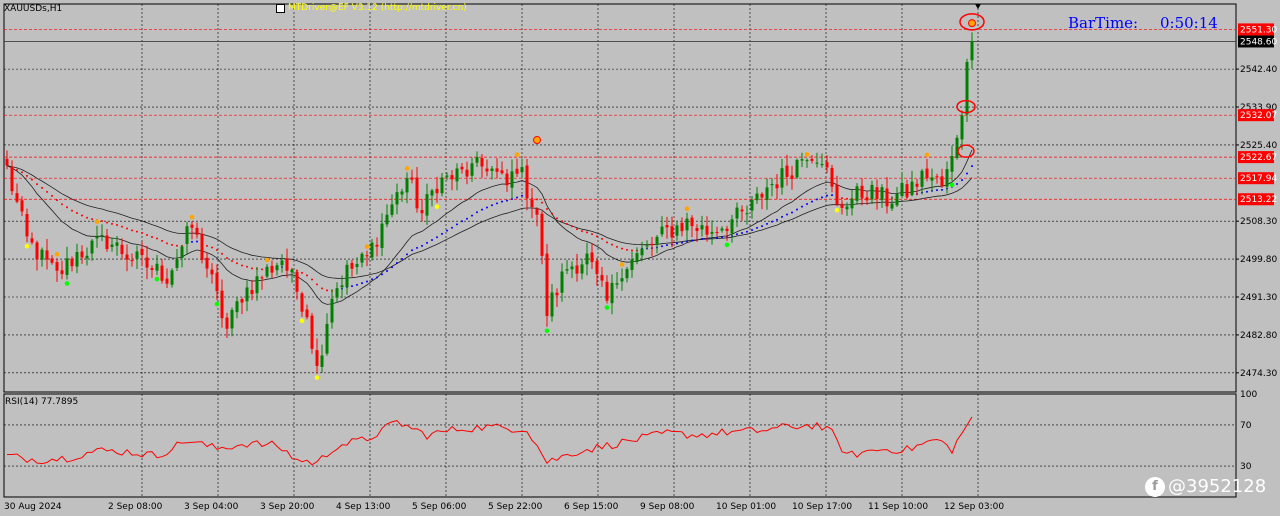 The height and width of the screenshot is (516, 1280). Describe the element at coordinates (280, 8) in the screenshot. I see `indicator-checkbox-icon` at that location.